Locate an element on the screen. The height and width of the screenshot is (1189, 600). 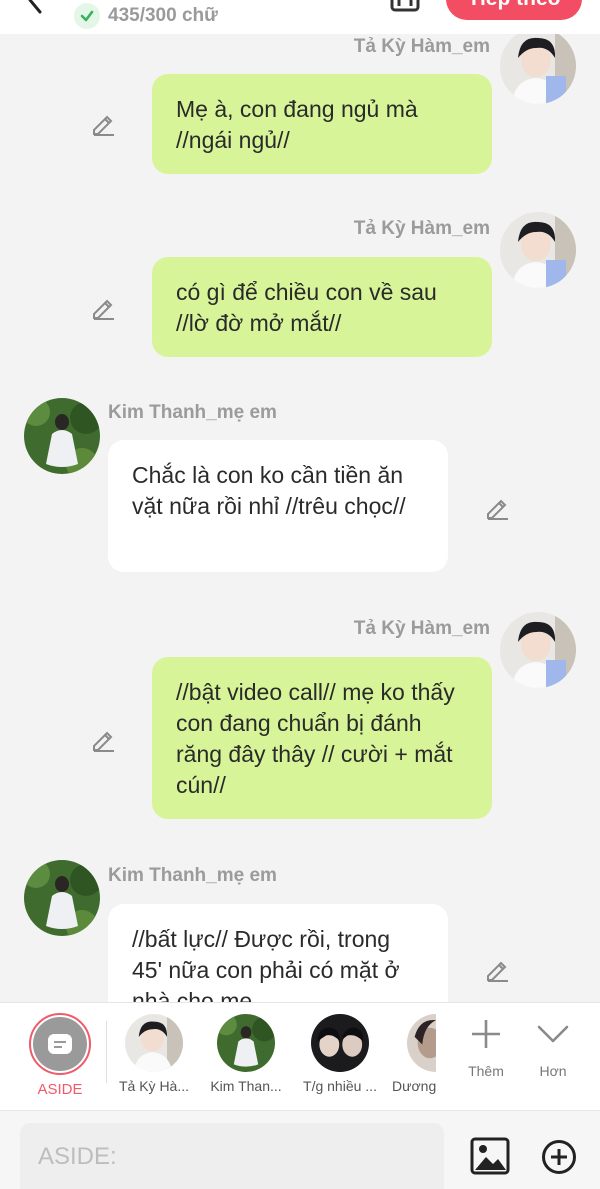
check-icon is located at coordinates (87, 16).